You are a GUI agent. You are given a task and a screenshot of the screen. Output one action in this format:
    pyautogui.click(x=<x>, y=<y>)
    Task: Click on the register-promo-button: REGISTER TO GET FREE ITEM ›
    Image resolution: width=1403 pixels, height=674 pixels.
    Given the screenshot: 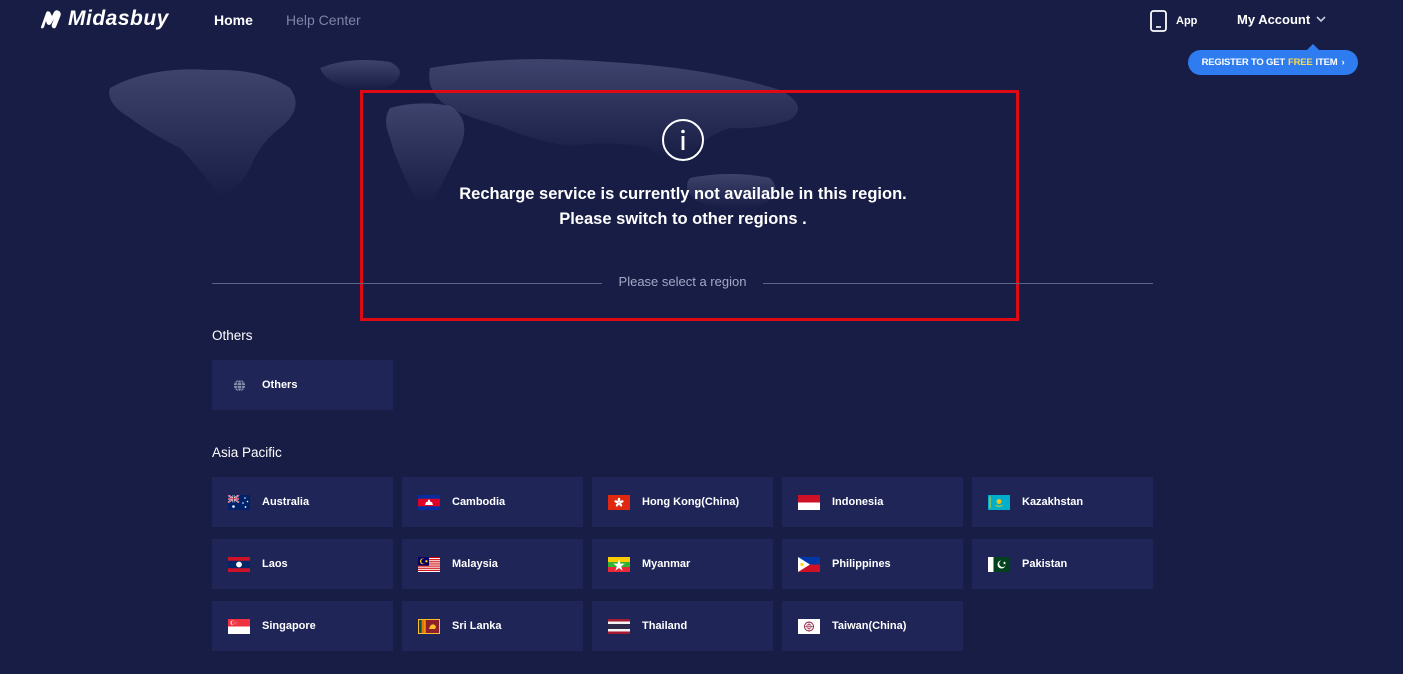 What is the action you would take?
    pyautogui.click(x=1273, y=59)
    